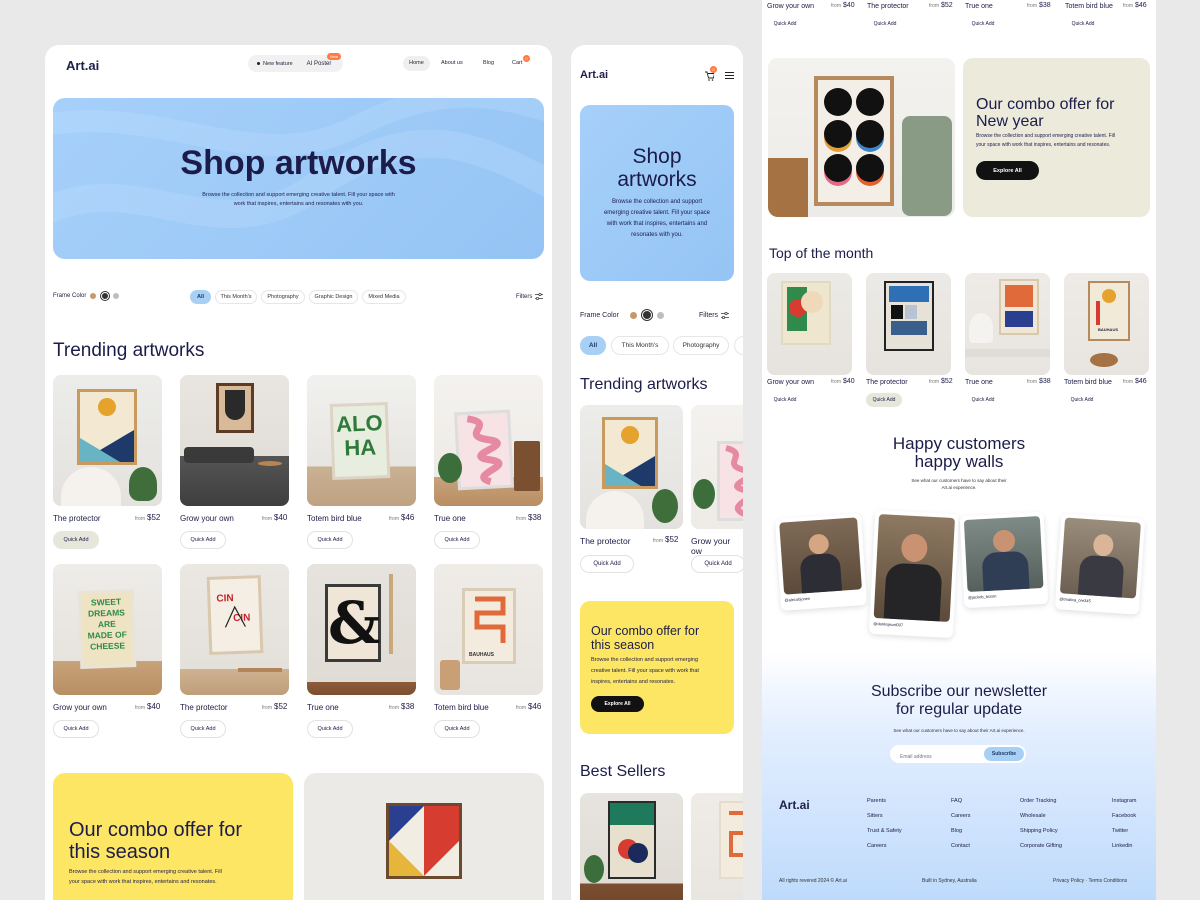 This screenshot has width=1200, height=900. Describe the element at coordinates (961, 850) in the screenshot. I see `footer-link: Contact` at that location.